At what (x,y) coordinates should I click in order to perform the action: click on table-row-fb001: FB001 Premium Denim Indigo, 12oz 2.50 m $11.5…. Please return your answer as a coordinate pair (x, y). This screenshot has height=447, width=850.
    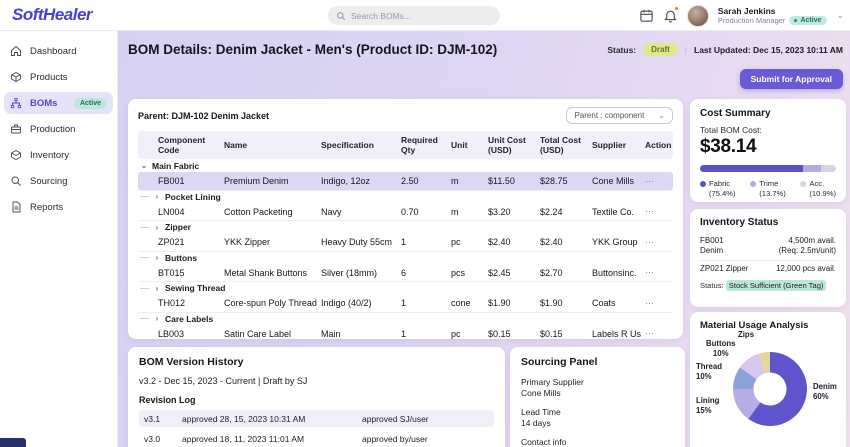
    Looking at the image, I should click on (405, 181).